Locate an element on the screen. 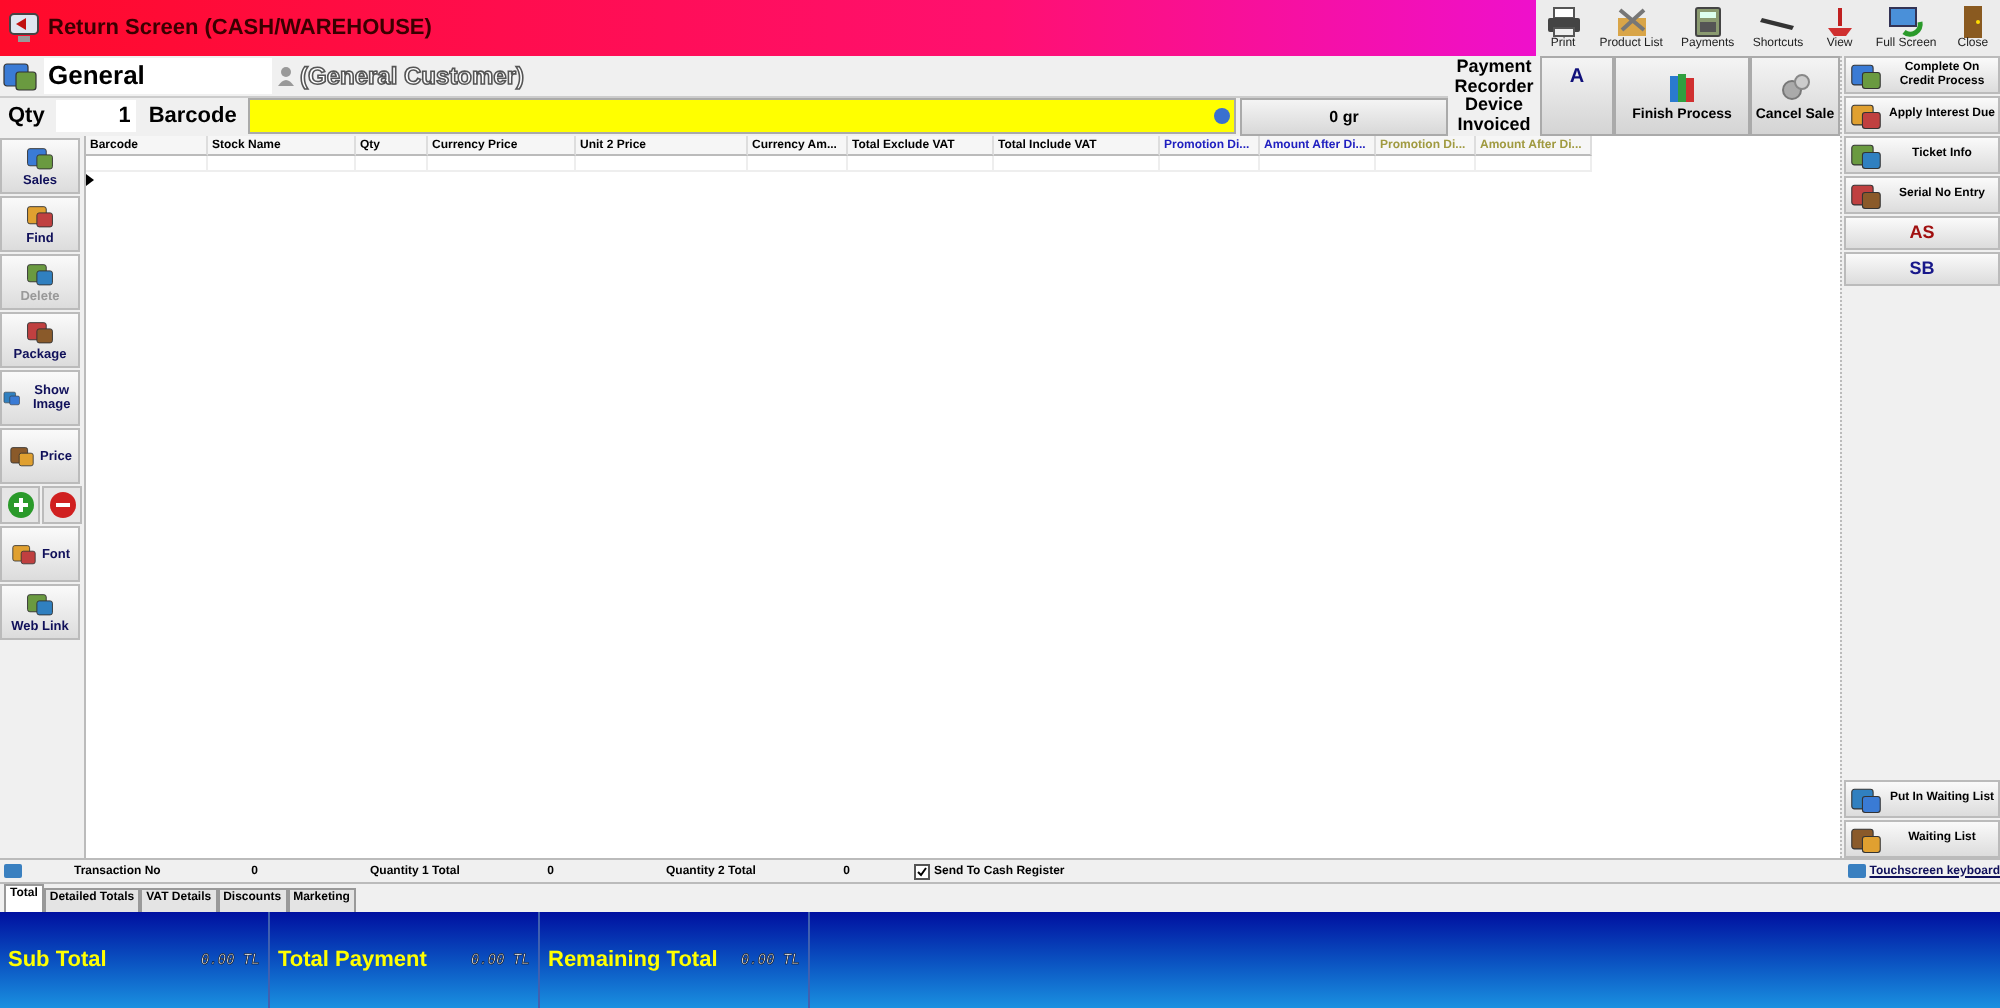 This screenshot has width=2000, height=1008. right-panel-button: SB is located at coordinates (1922, 269).